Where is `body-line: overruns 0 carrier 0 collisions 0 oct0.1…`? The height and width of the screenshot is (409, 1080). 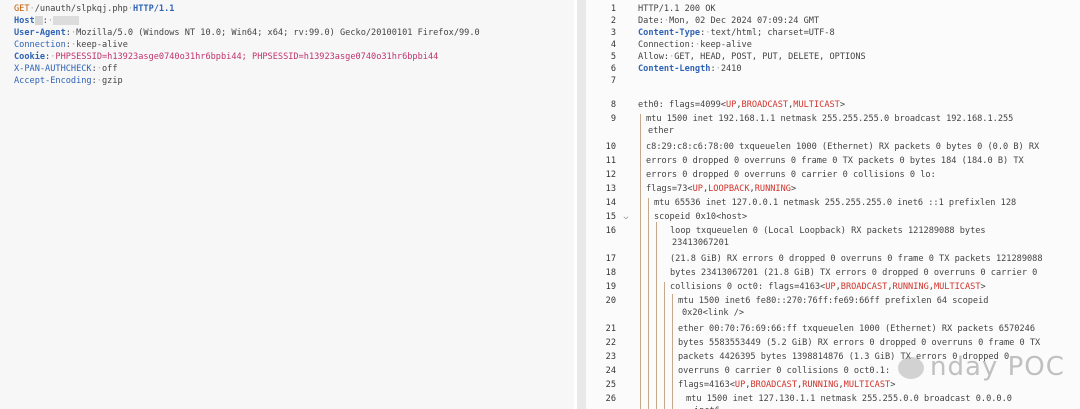
body-line: overruns 0 carrier 0 collisions 0 oct0.1… is located at coordinates (784, 371).